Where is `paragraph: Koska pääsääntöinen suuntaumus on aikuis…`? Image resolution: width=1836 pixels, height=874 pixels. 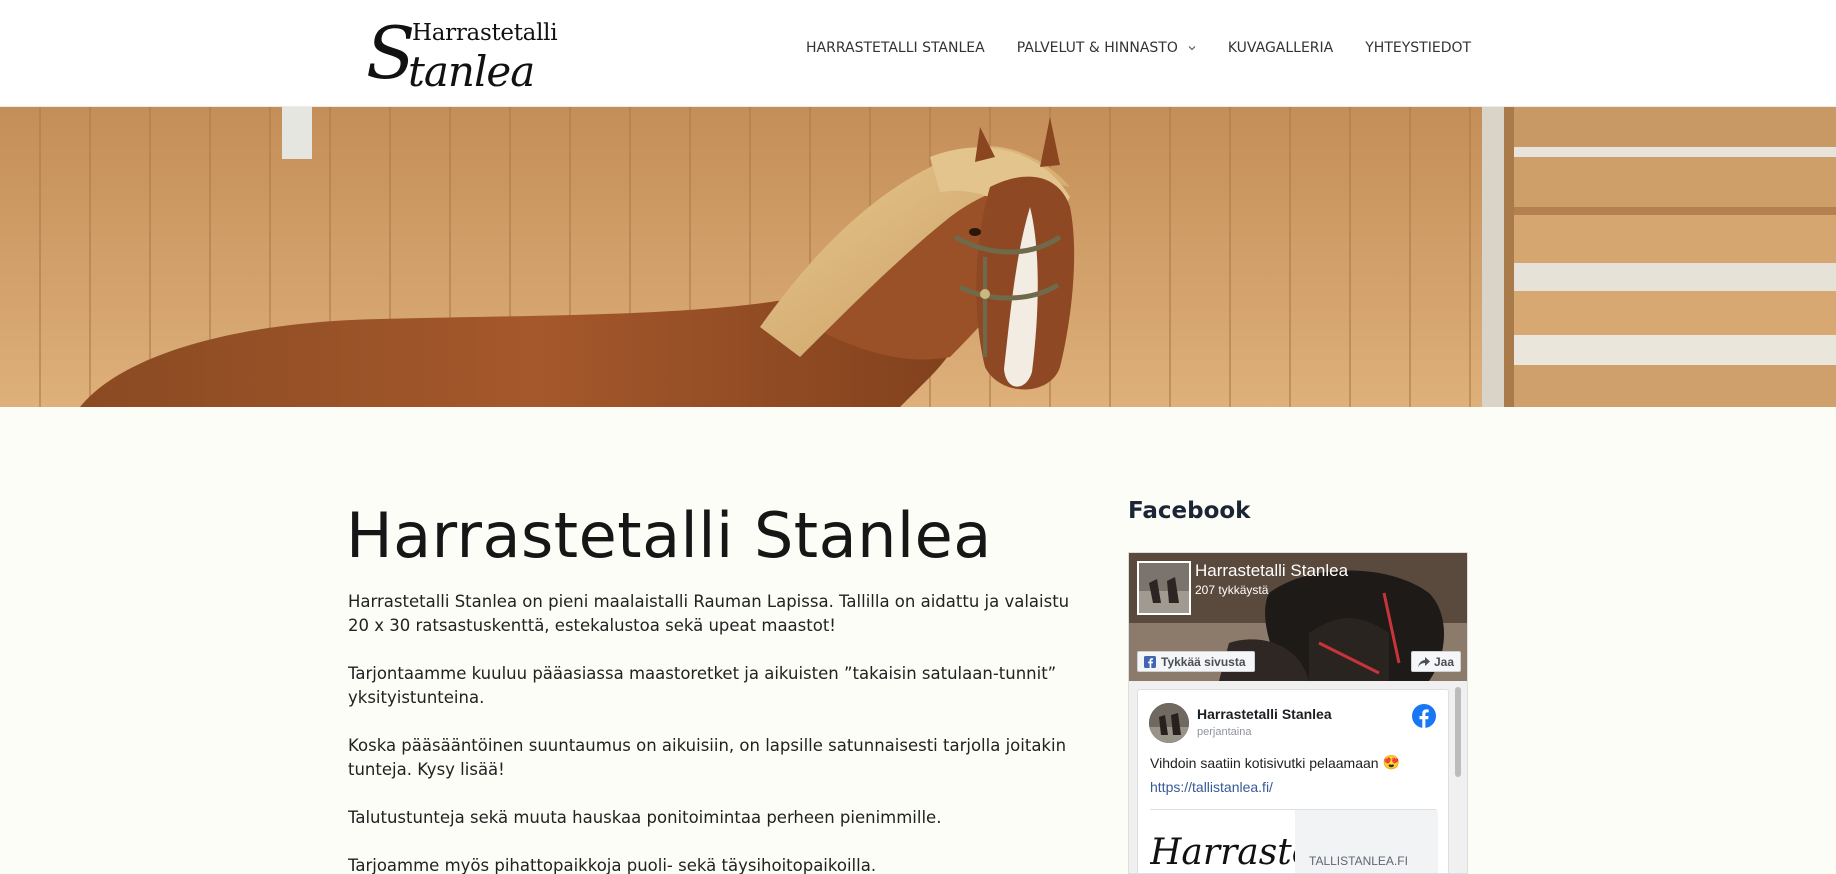
paragraph: Koska pääsääntöinen suuntaumus on aikuis… is located at coordinates (707, 757).